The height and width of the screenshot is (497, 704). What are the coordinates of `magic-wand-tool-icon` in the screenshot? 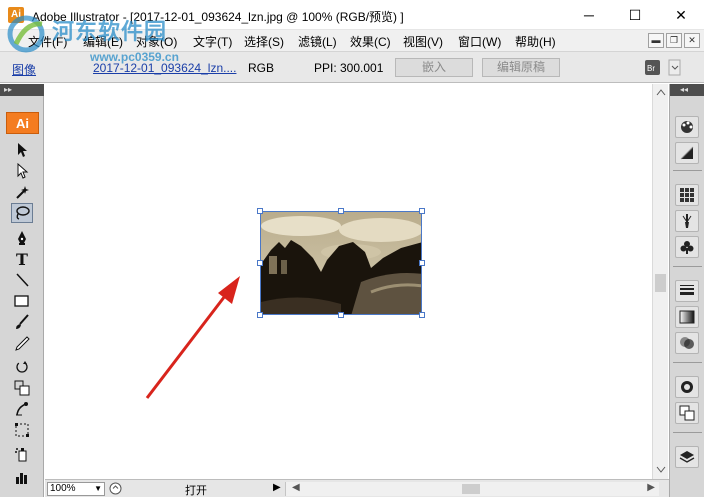 It's located at (22, 192).